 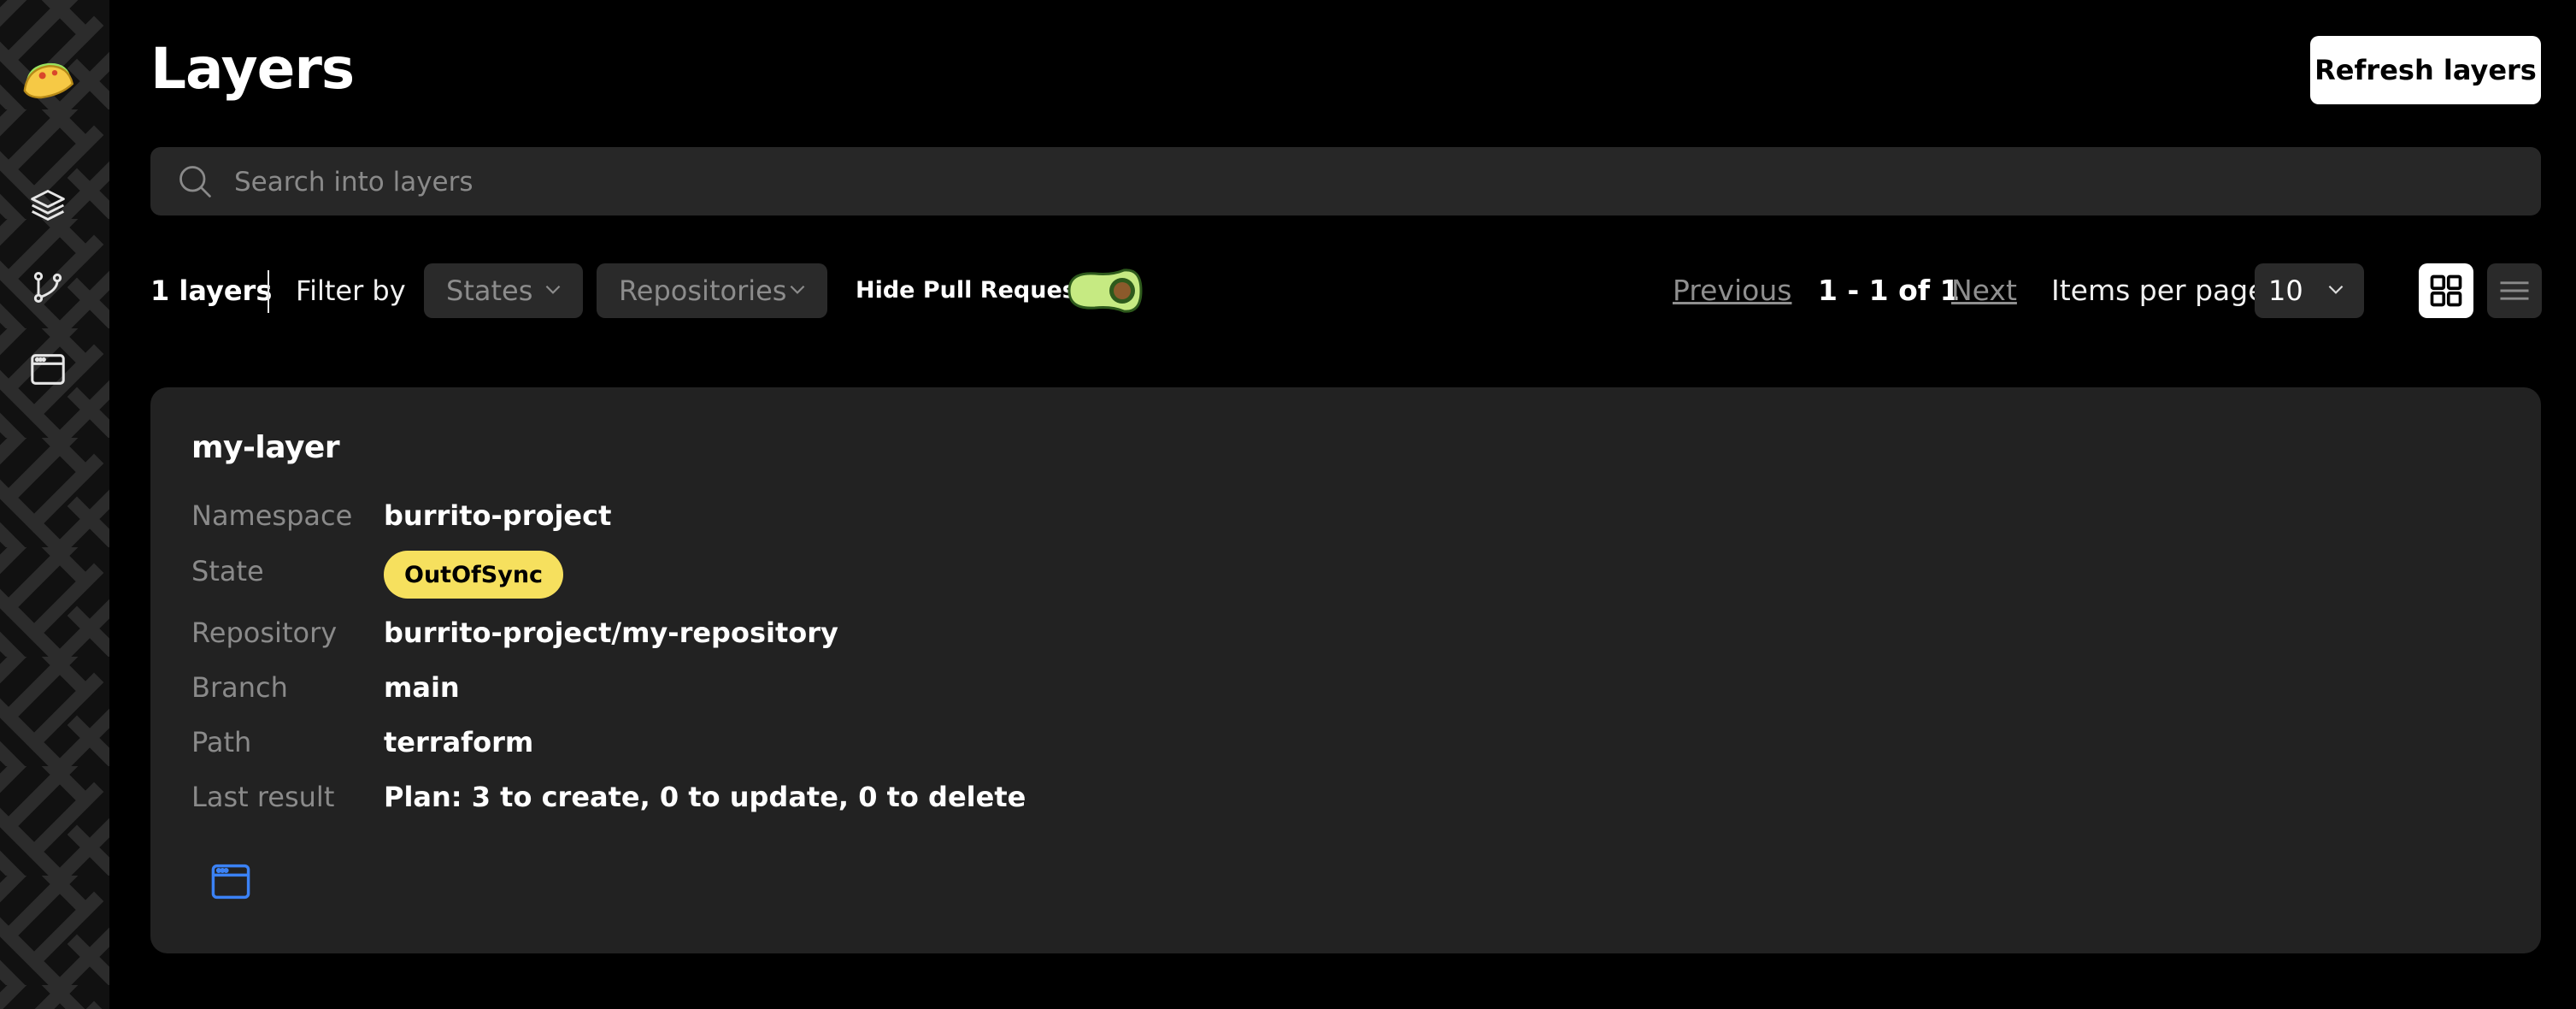 What do you see at coordinates (459, 742) in the screenshot?
I see `path-value: terraform` at bounding box center [459, 742].